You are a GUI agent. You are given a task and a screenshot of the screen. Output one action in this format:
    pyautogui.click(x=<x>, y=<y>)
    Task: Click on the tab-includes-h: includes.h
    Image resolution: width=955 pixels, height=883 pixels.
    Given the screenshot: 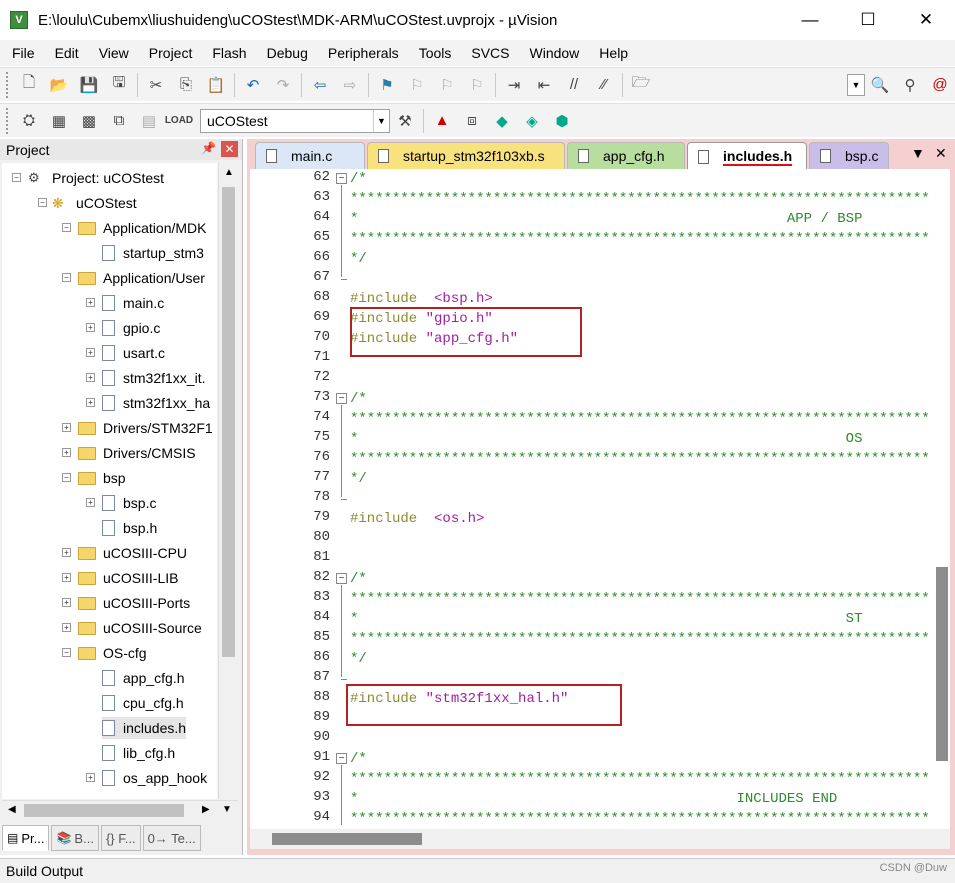 What is the action you would take?
    pyautogui.click(x=747, y=156)
    